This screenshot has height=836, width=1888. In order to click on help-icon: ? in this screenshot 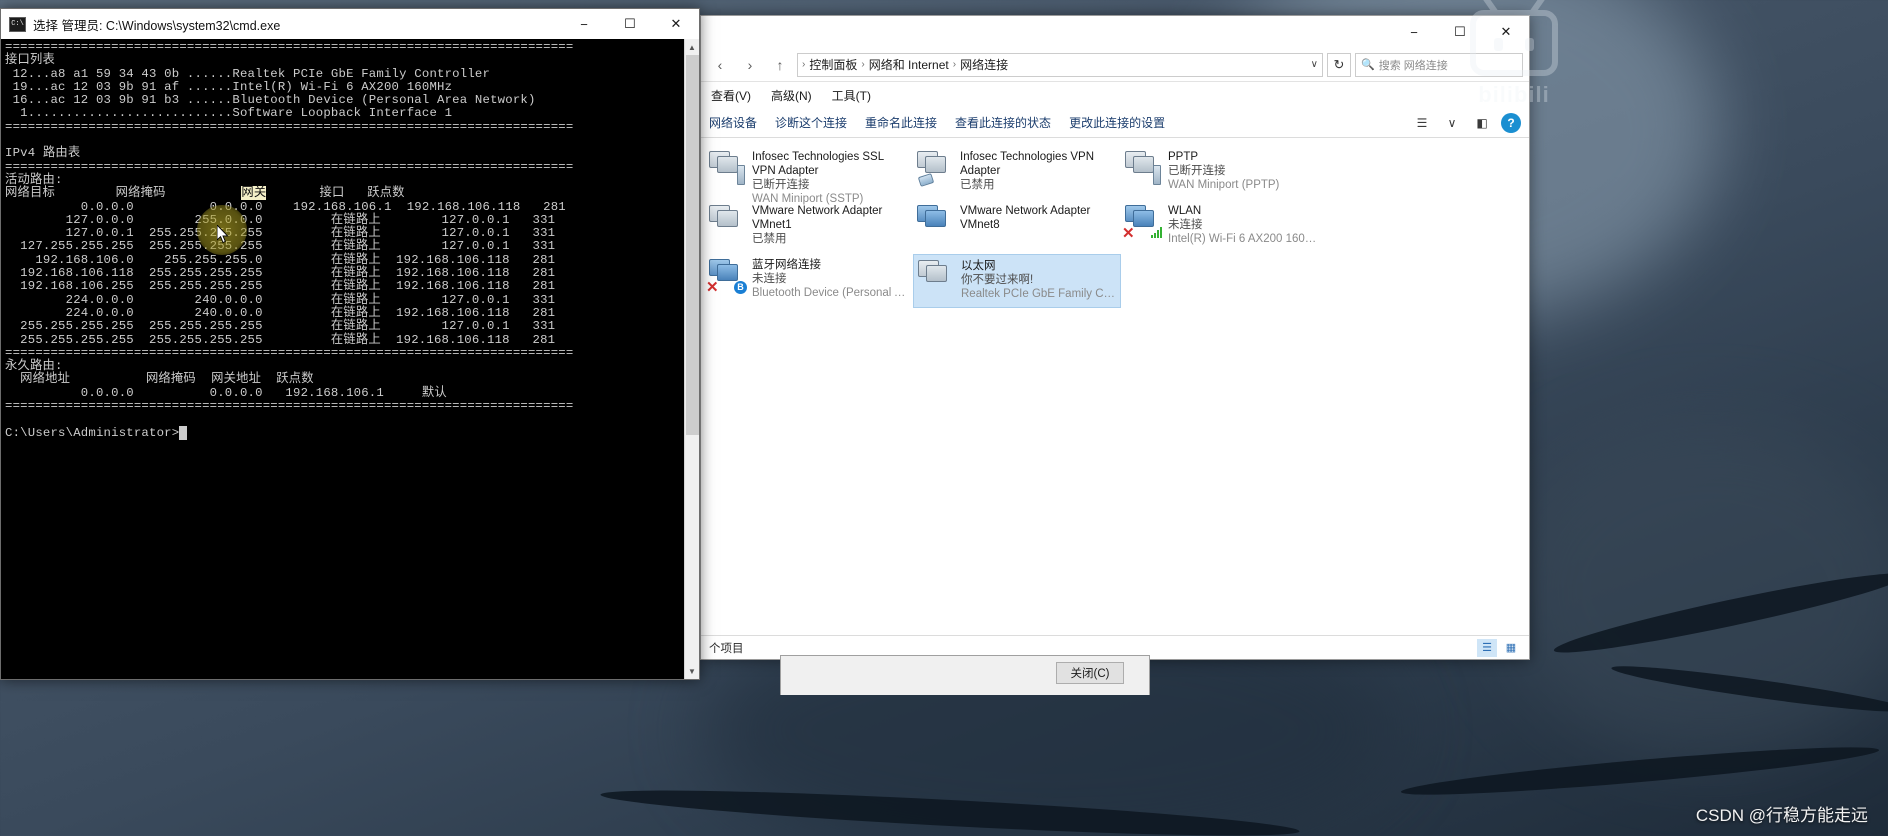, I will do `click(1511, 122)`.